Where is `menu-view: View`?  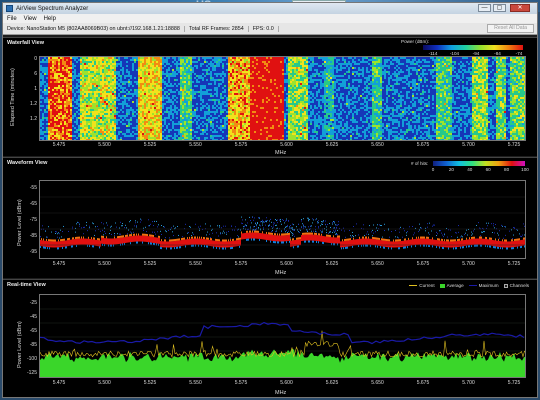
menu-view: View is located at coordinates (30, 19).